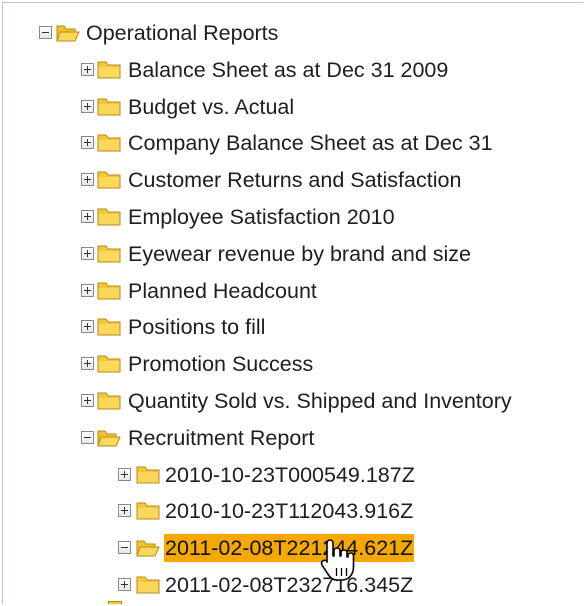 This screenshot has height=606, width=585. I want to click on tree-node-planned-headcount: Planned Headcount, so click(293, 291).